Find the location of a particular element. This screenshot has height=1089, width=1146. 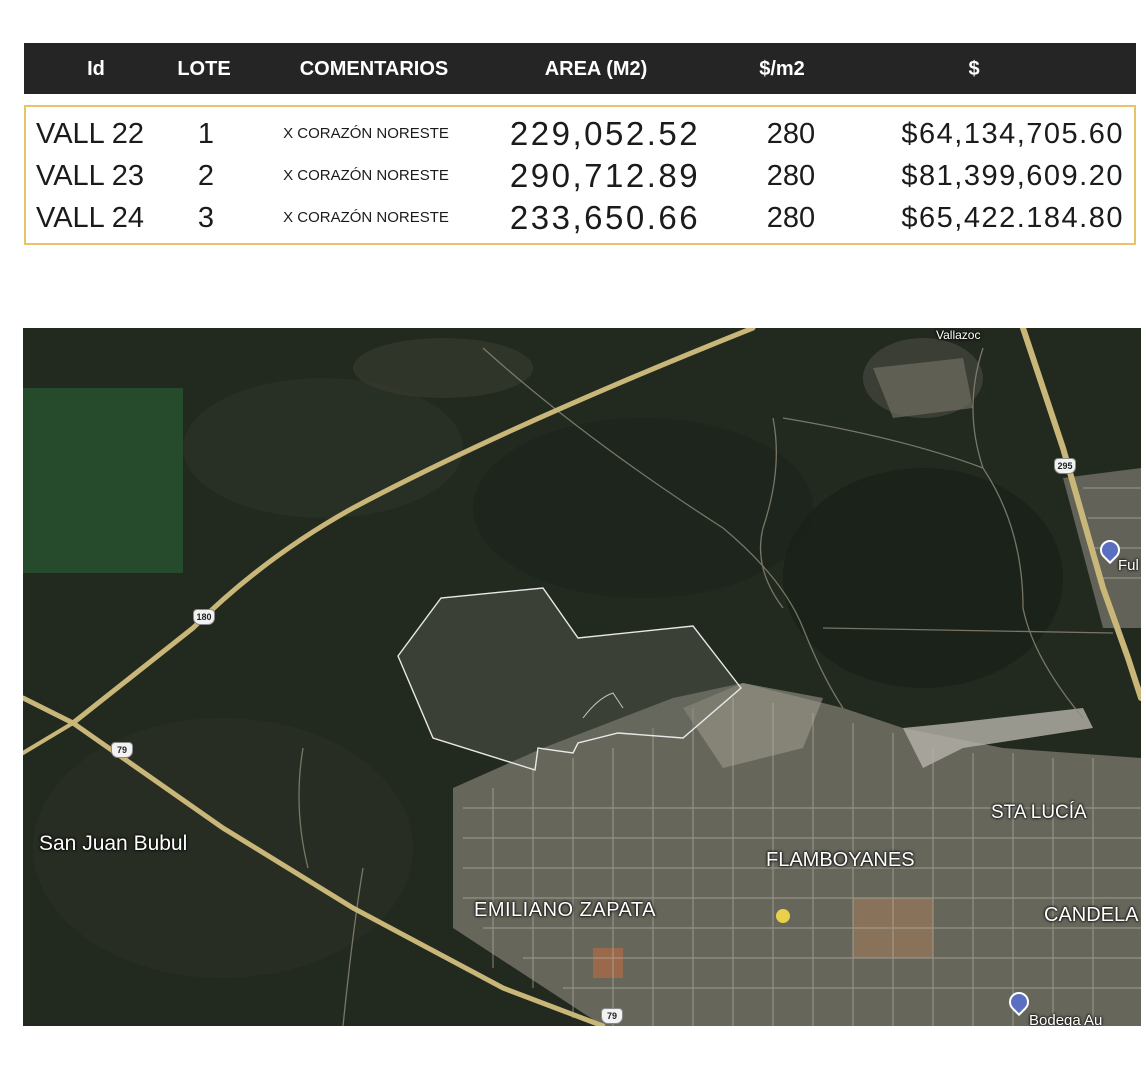

header-lote: LOTE is located at coordinates (204, 69).